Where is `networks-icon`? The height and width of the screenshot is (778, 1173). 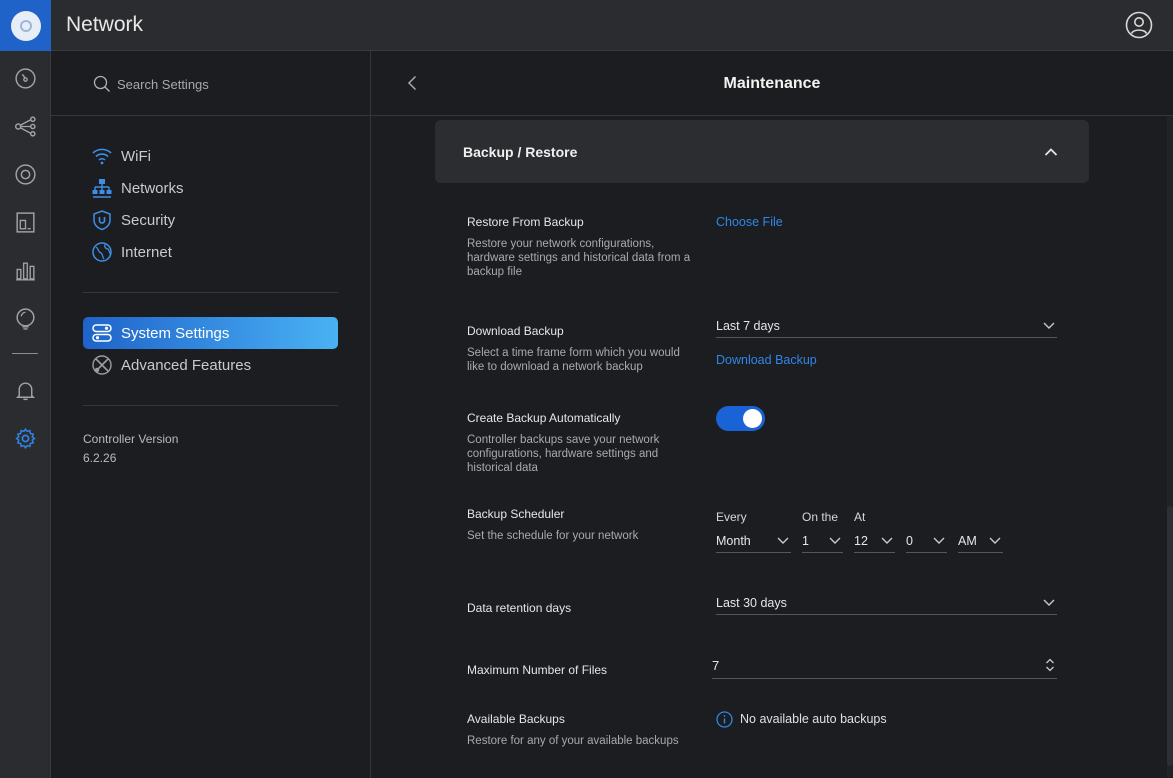
networks-icon is located at coordinates (102, 188).